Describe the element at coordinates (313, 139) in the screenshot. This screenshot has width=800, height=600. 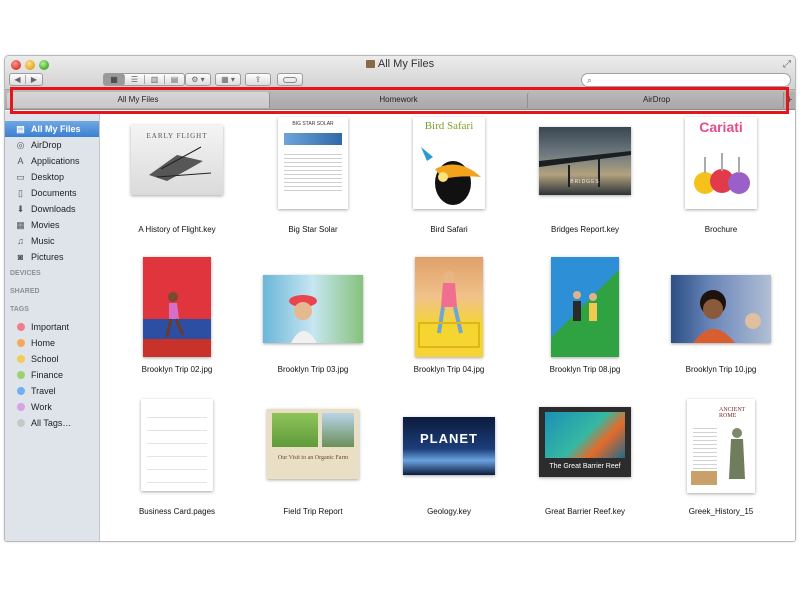
I see `solar-image` at that location.